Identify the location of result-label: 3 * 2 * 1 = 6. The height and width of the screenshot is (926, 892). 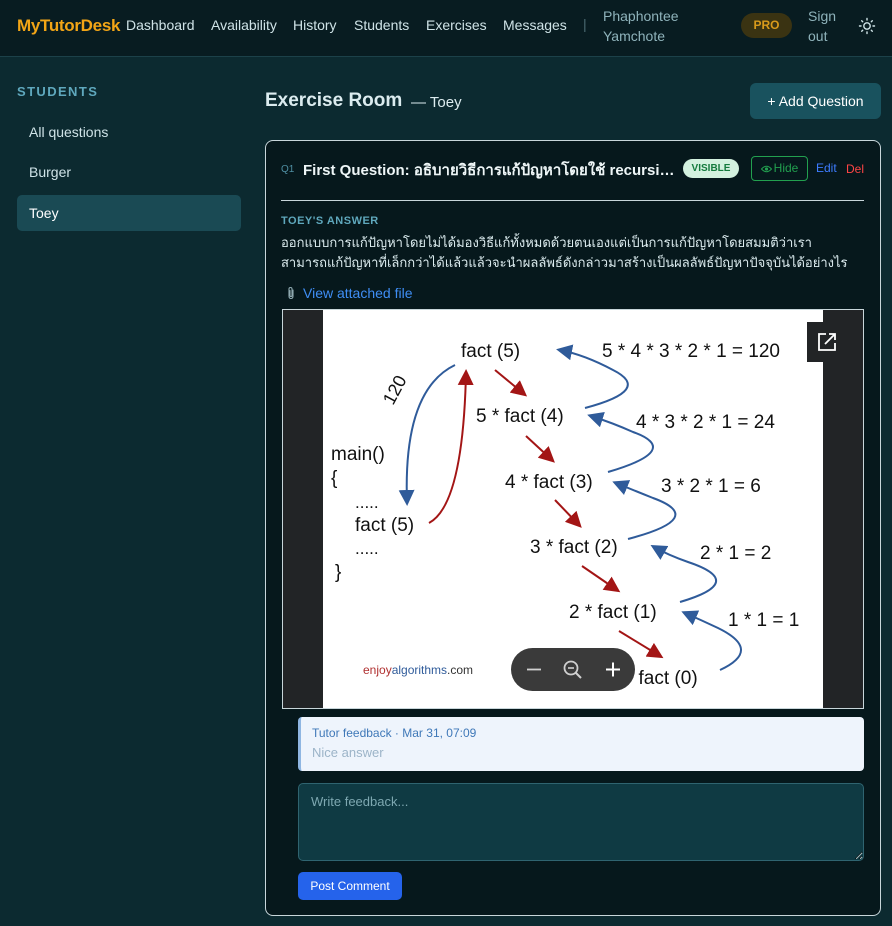
(711, 486).